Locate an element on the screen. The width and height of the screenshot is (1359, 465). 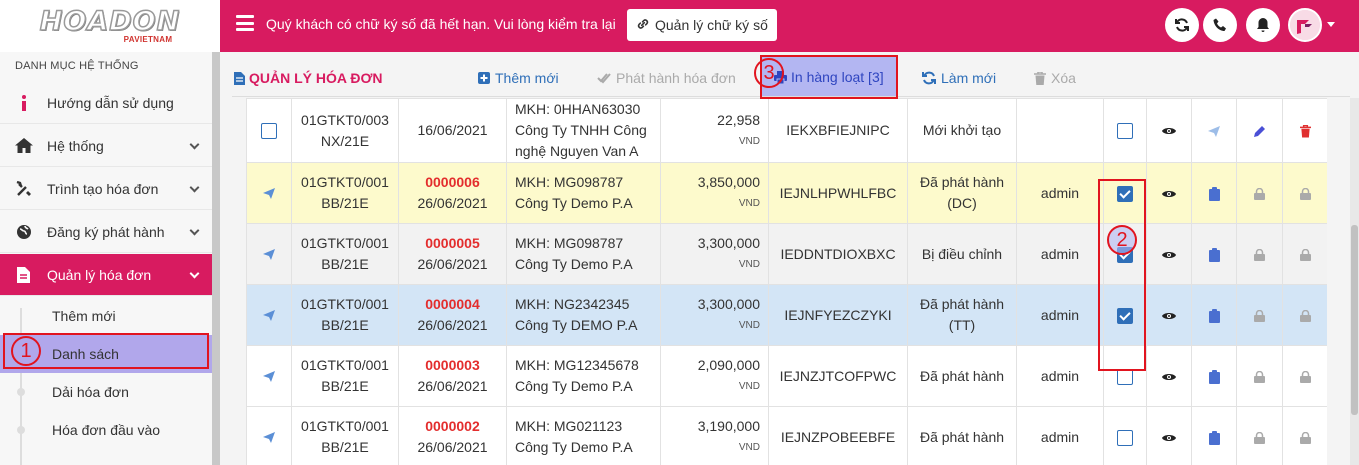
add-invoice-button: Thêm mới is located at coordinates (518, 78).